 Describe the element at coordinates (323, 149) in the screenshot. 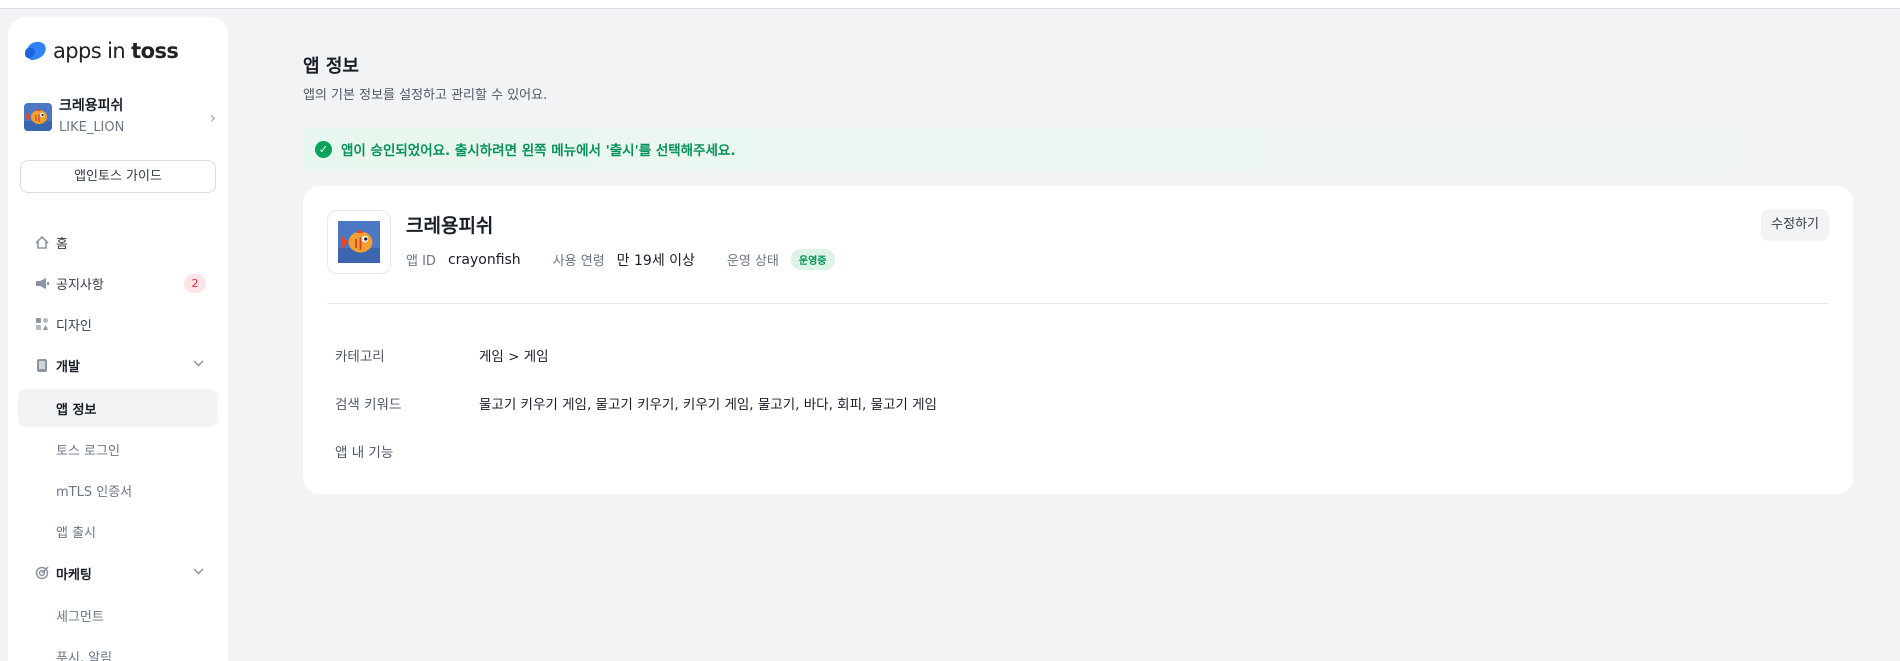

I see `check-circle-icon: ✓` at that location.